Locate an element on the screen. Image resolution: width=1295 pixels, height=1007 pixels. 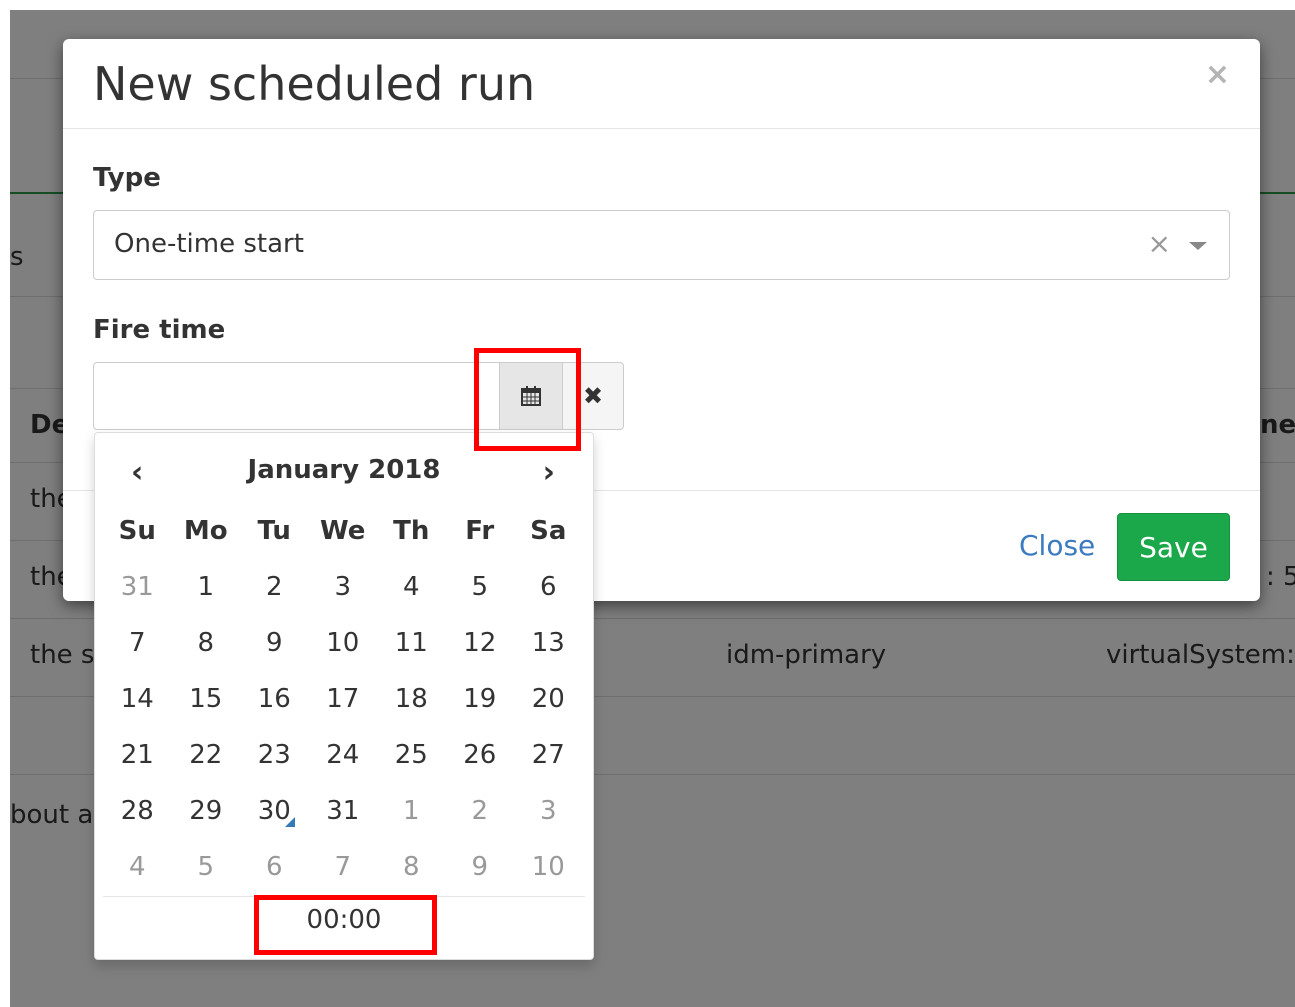
weekday-label: Fr is located at coordinates (480, 531).